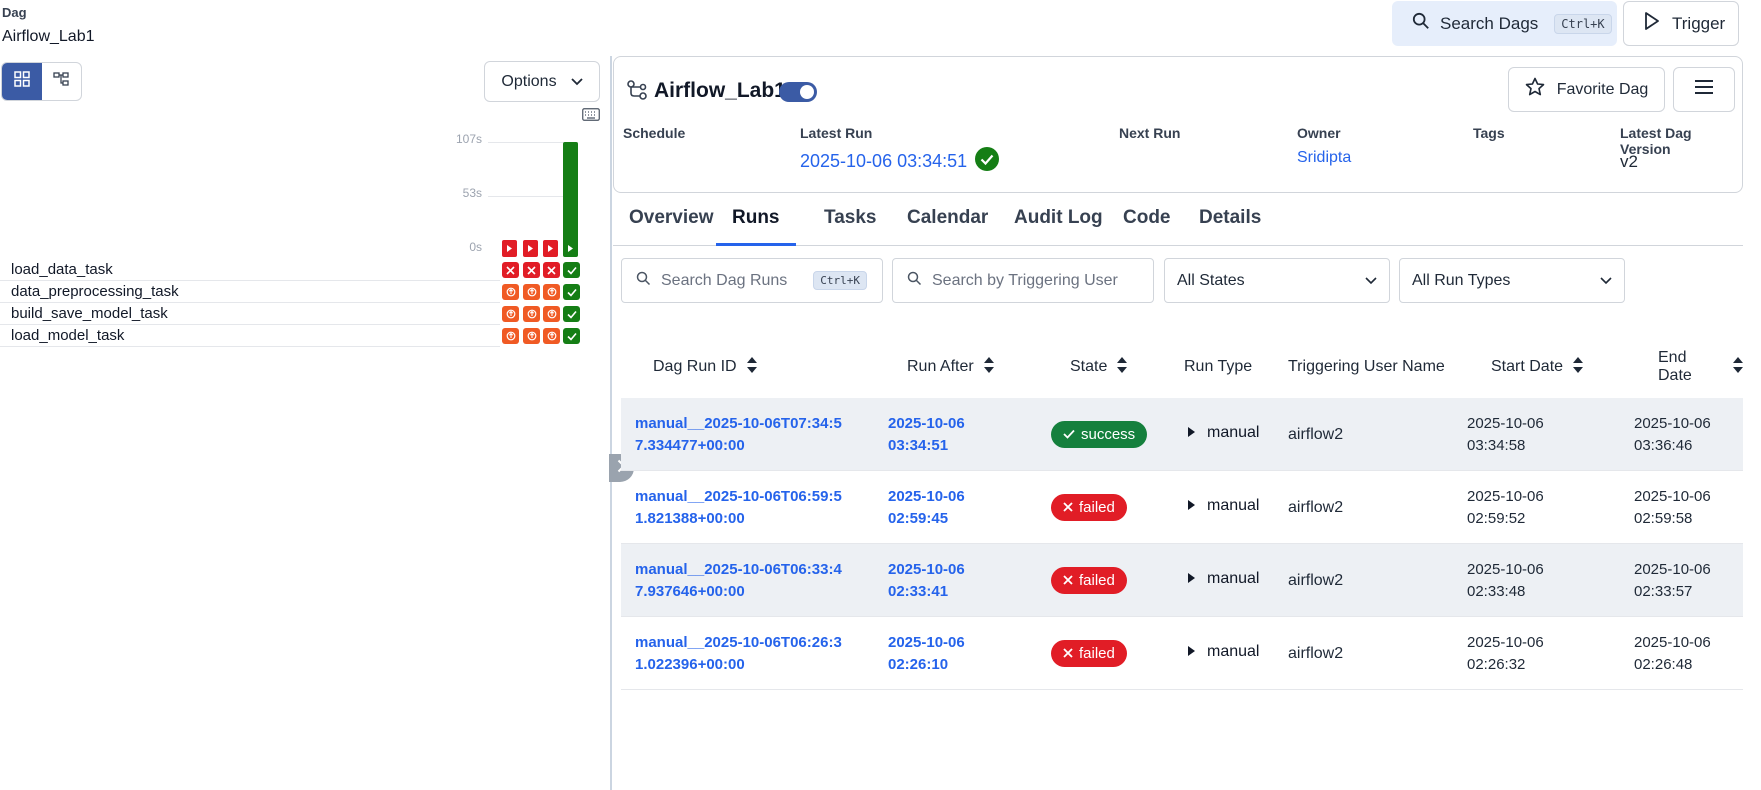 This screenshot has width=1761, height=790. Describe the element at coordinates (1663, 445) in the screenshot. I see `end-date-line: 03:36:46` at that location.